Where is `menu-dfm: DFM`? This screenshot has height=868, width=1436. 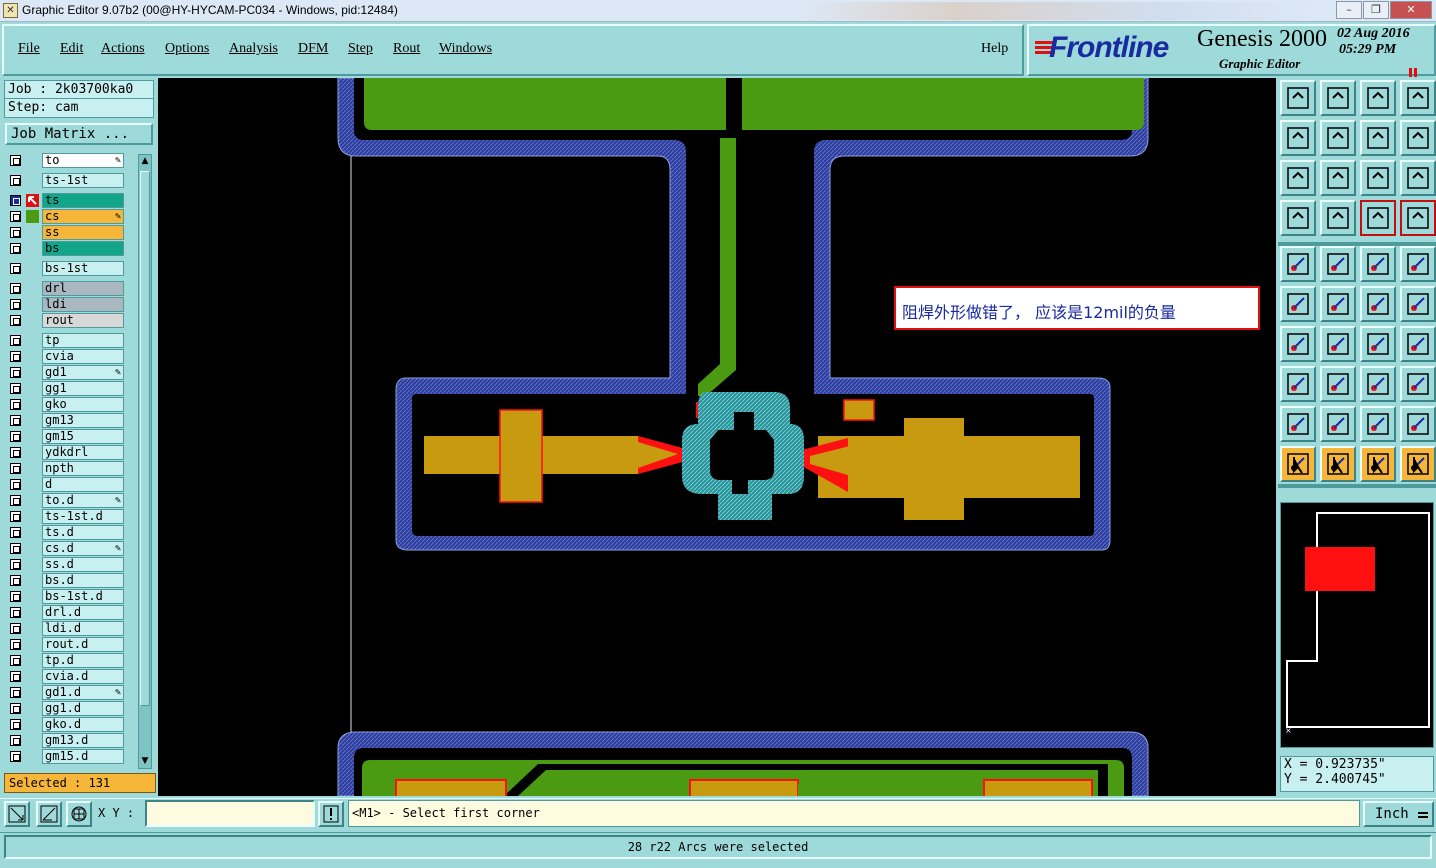 menu-dfm: DFM is located at coordinates (313, 49).